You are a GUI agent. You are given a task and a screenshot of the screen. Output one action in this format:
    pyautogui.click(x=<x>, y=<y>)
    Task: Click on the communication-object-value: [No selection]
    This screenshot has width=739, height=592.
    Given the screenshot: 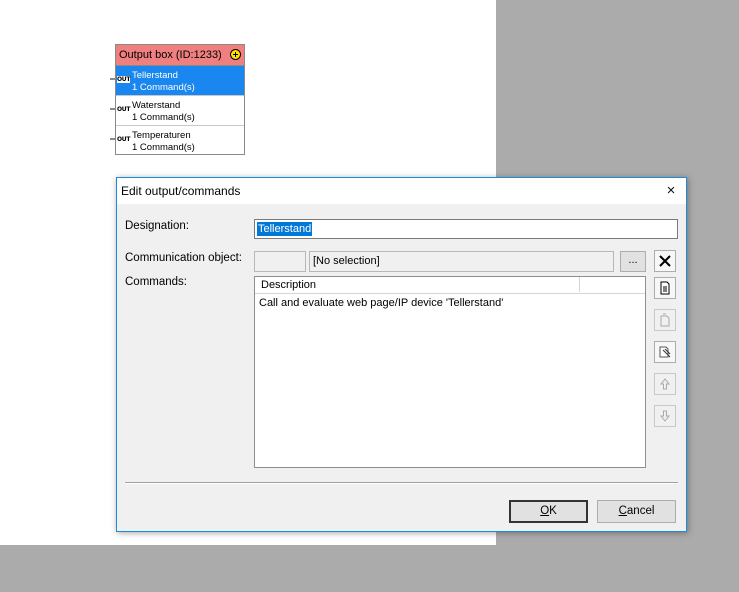 What is the action you would take?
    pyautogui.click(x=346, y=261)
    